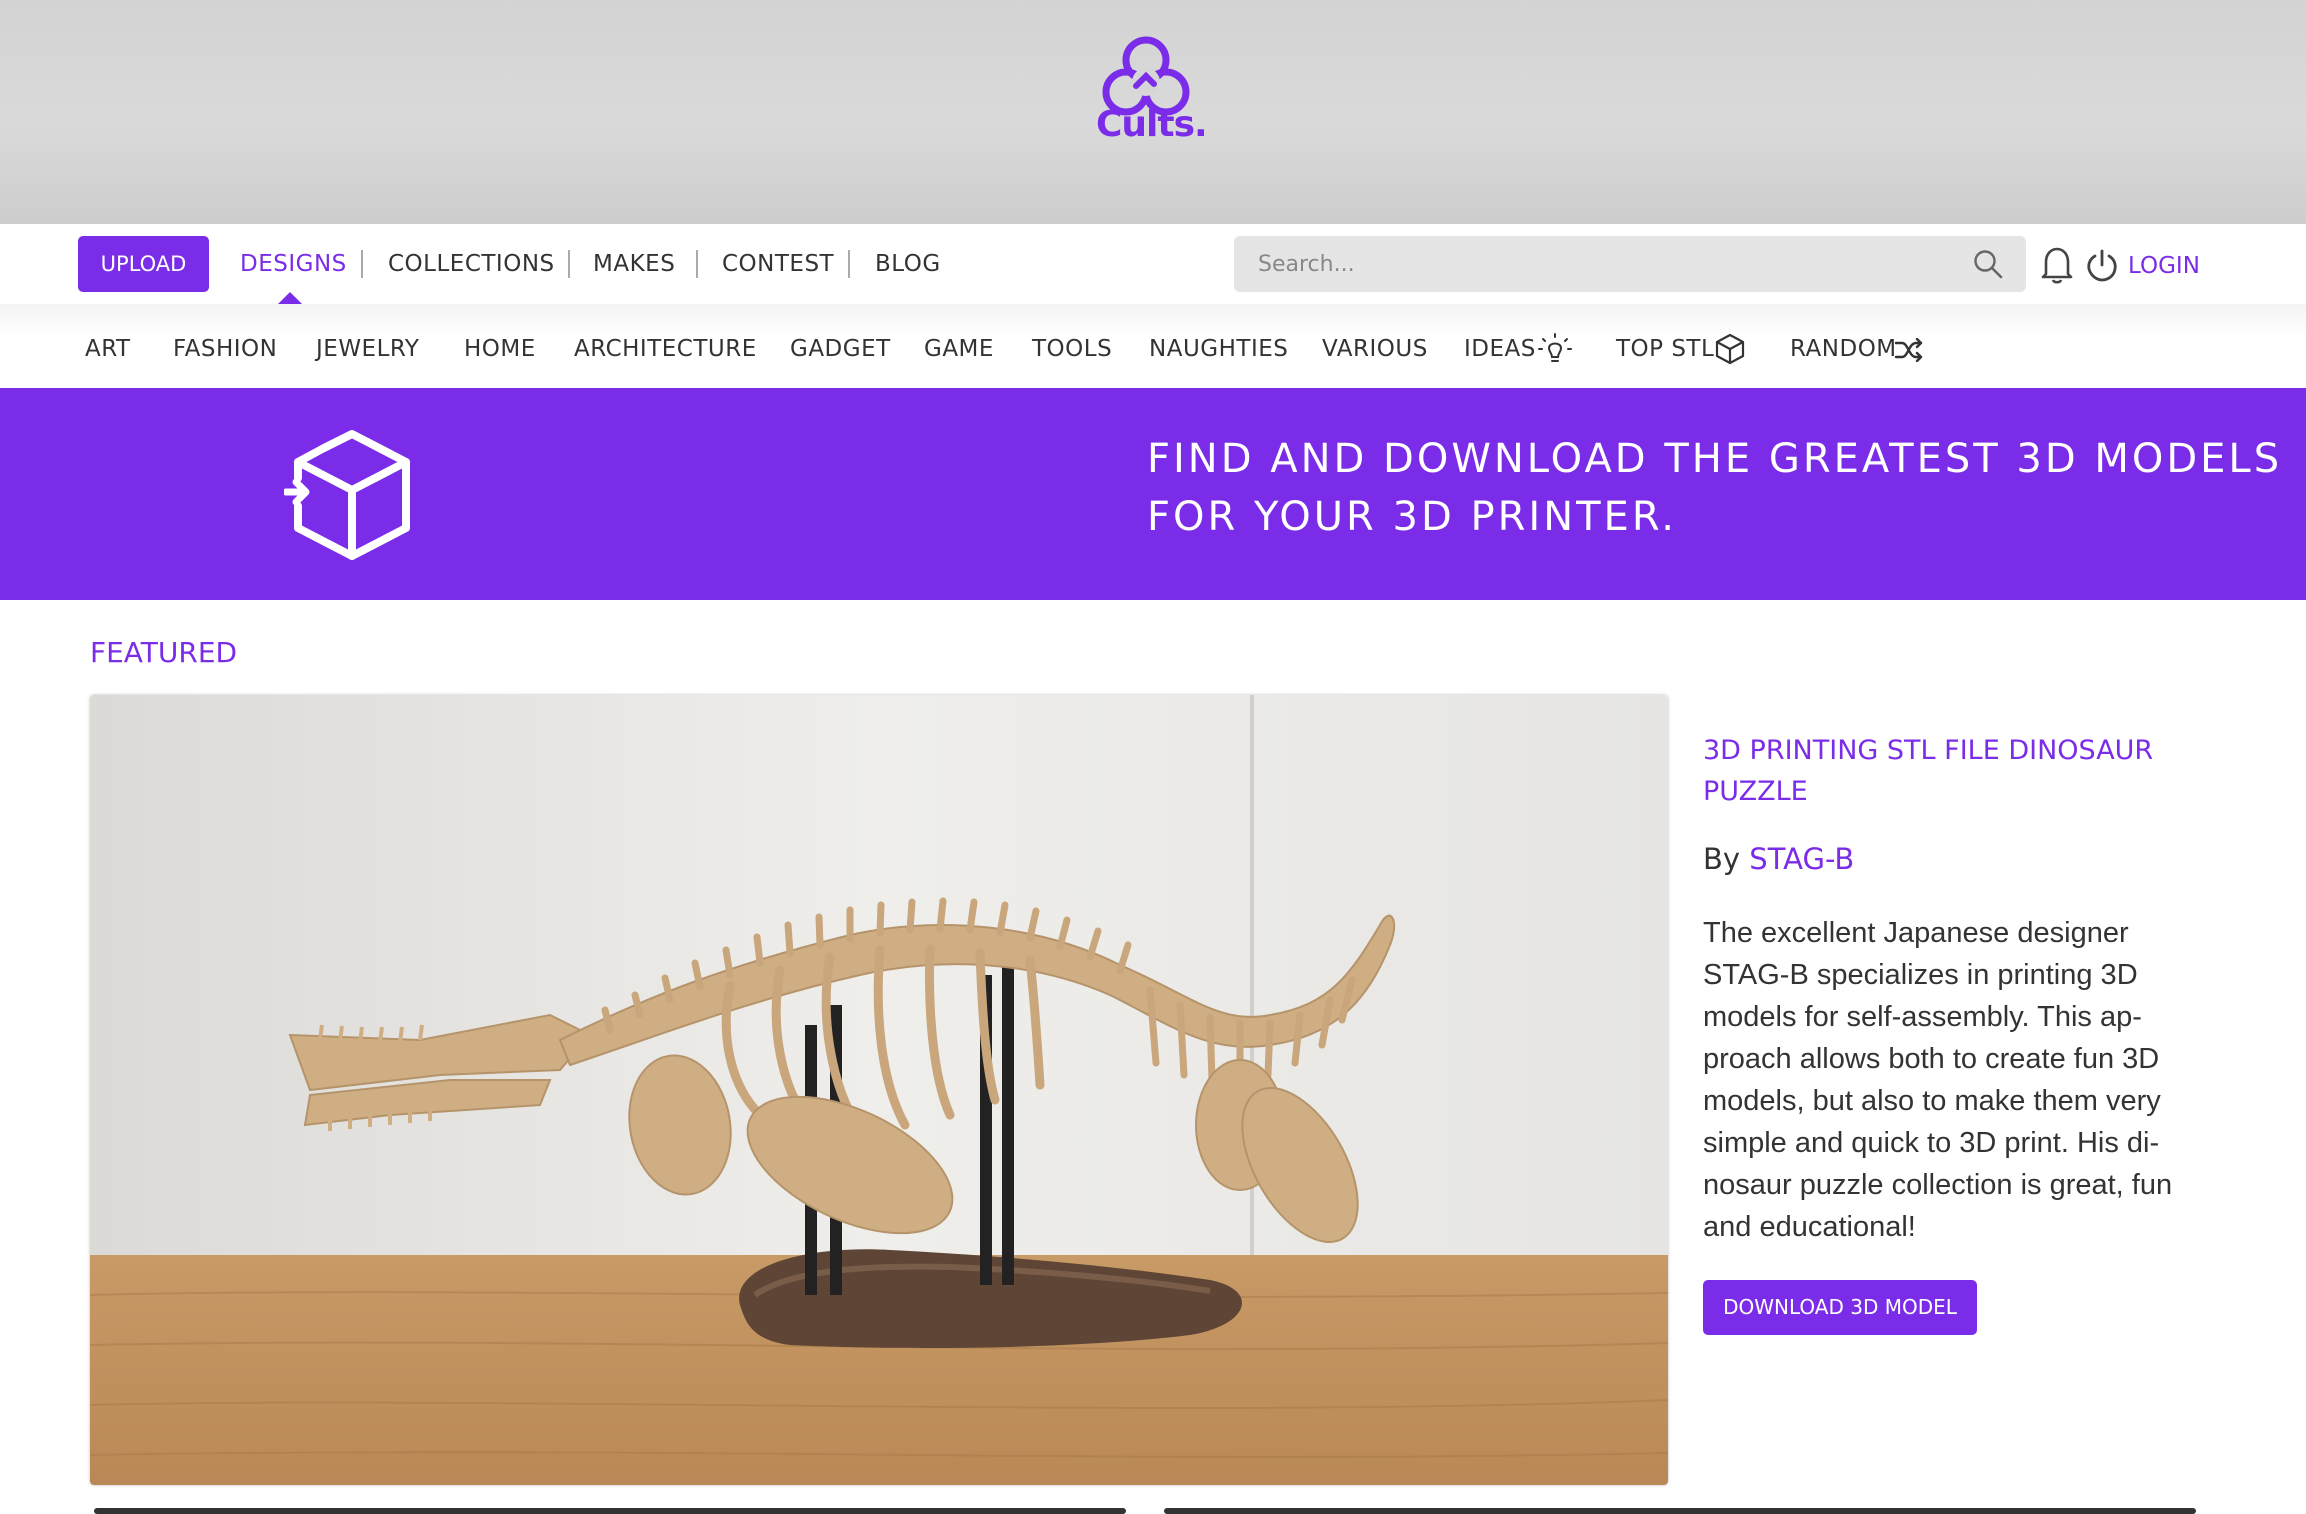  What do you see at coordinates (908, 264) in the screenshot?
I see `nav-blog: BLOG` at bounding box center [908, 264].